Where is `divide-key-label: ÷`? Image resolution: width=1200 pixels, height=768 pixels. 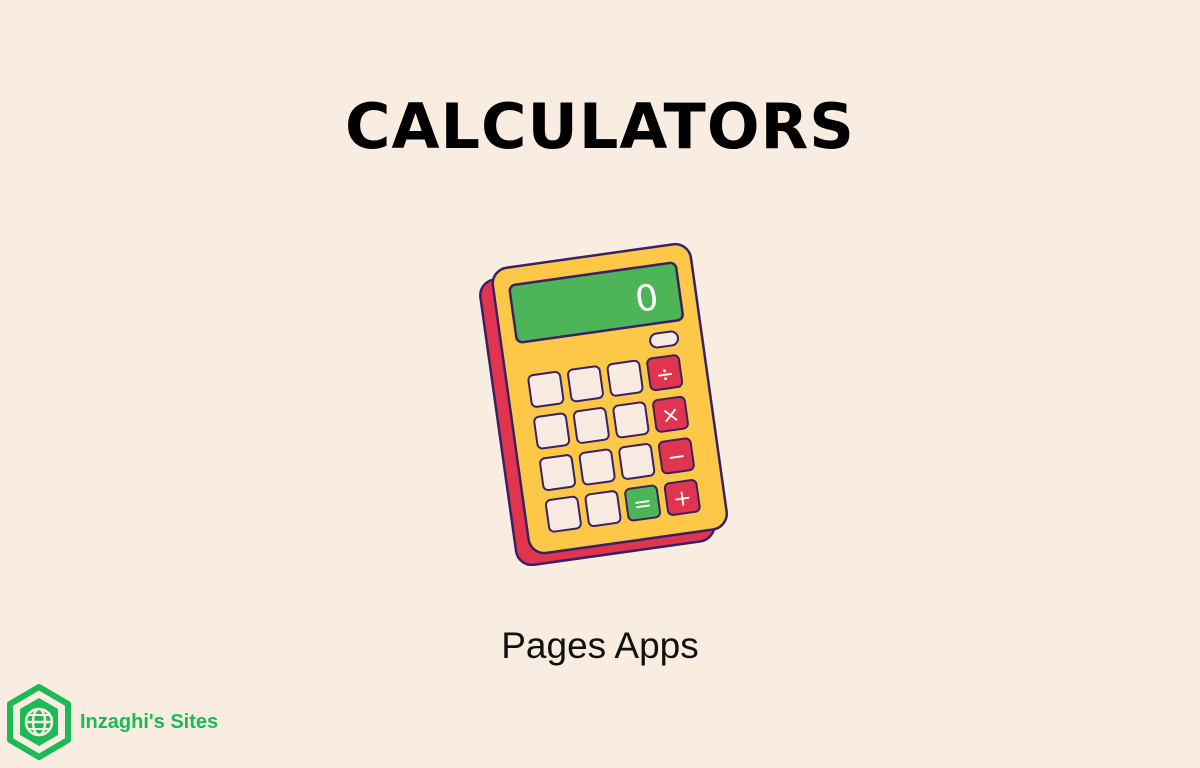 divide-key-label: ÷ is located at coordinates (665, 375).